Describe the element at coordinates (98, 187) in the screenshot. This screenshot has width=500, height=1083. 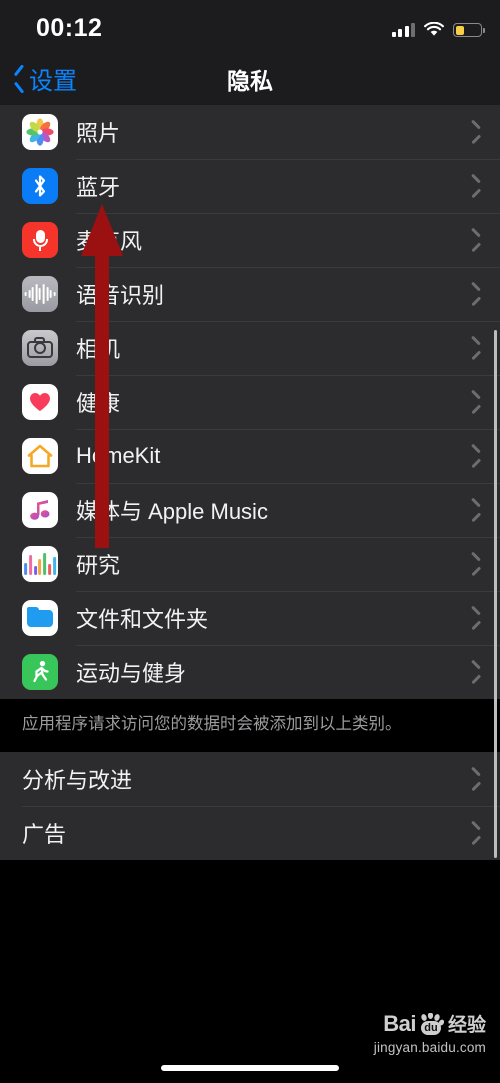
I see `list-item-label: 蓝牙` at that location.